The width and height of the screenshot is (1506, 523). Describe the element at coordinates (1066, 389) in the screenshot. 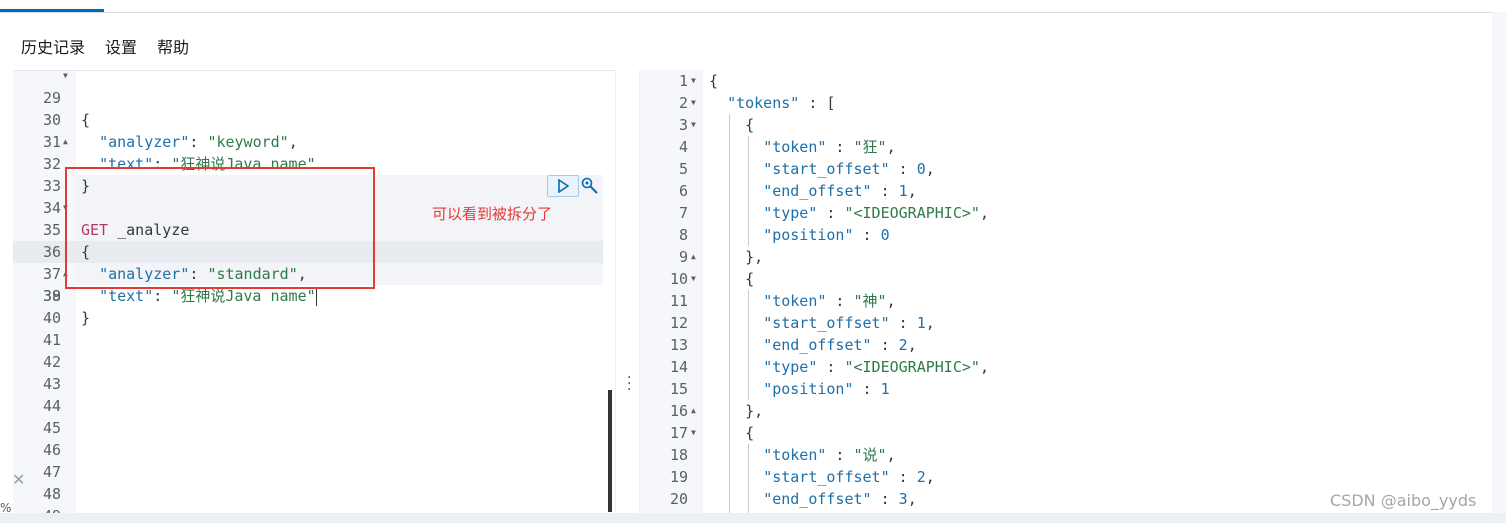

I see `code-line: 15 "position" : 1` at that location.